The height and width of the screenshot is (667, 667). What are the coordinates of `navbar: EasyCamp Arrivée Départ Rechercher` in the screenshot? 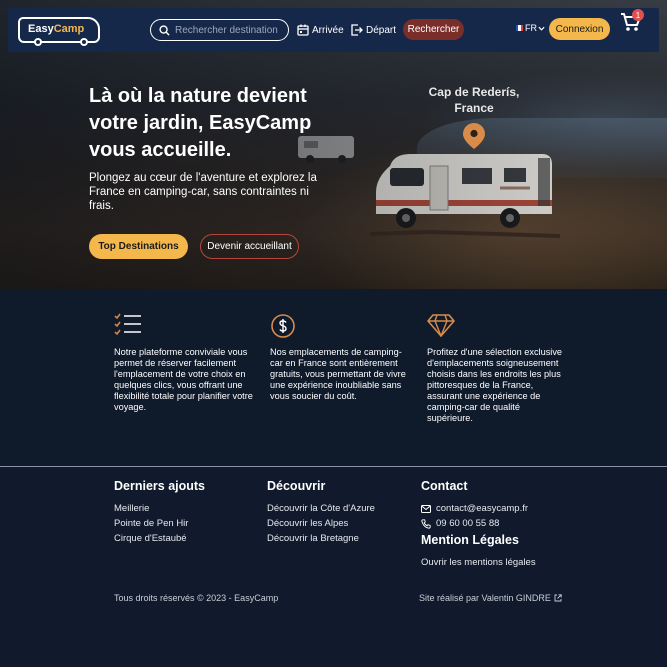 It's located at (333, 30).